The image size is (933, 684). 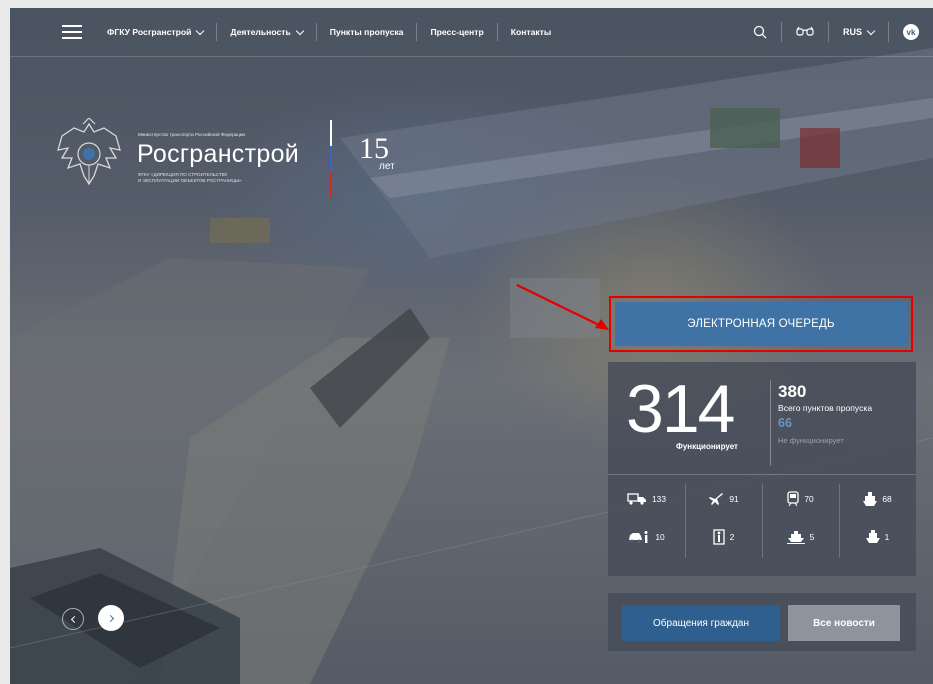 I want to click on ship-icon, so click(x=870, y=499).